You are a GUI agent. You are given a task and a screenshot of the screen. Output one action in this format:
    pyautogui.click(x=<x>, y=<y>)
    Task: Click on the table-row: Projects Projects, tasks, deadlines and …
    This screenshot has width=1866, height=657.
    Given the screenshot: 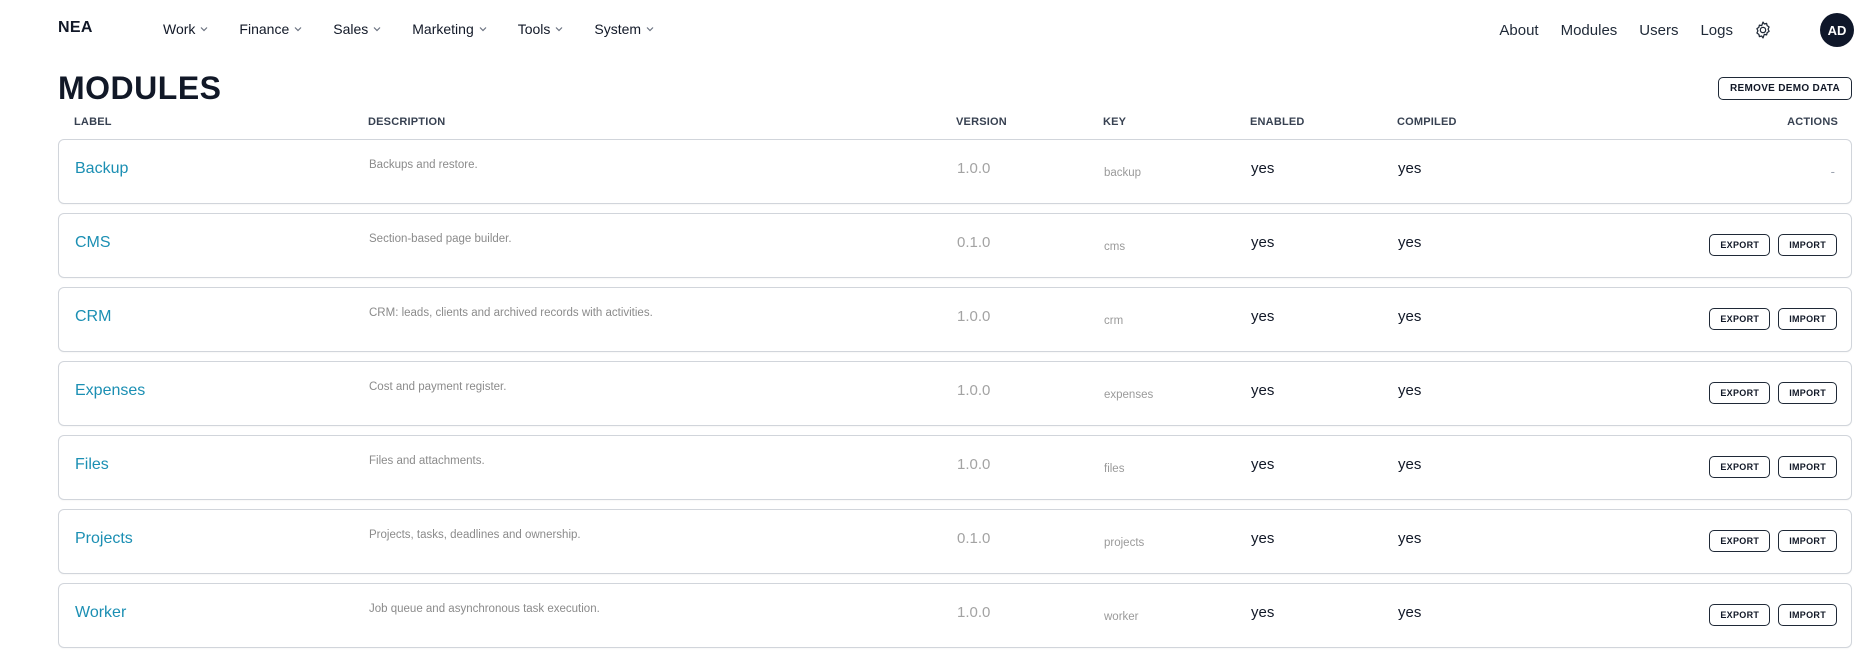 What is the action you would take?
    pyautogui.click(x=955, y=541)
    